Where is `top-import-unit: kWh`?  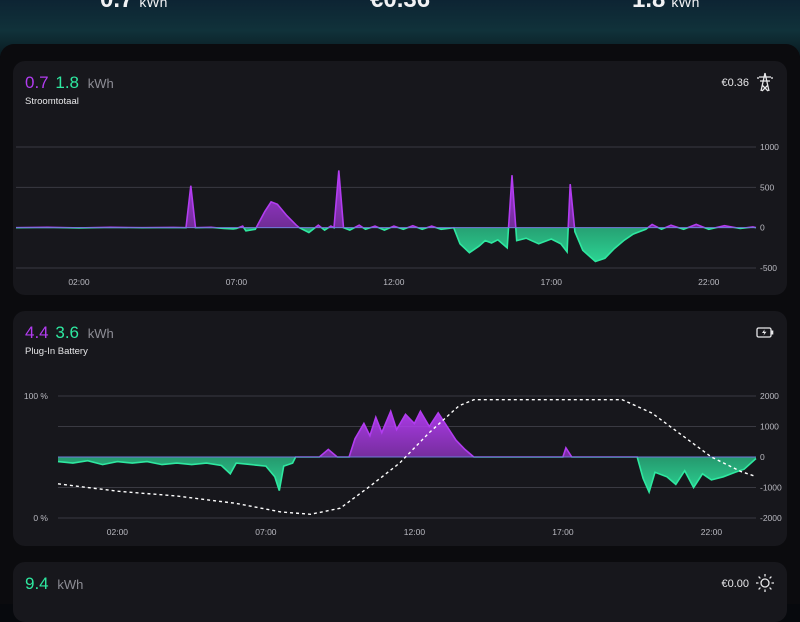
top-import-unit: kWh is located at coordinates (153, 5).